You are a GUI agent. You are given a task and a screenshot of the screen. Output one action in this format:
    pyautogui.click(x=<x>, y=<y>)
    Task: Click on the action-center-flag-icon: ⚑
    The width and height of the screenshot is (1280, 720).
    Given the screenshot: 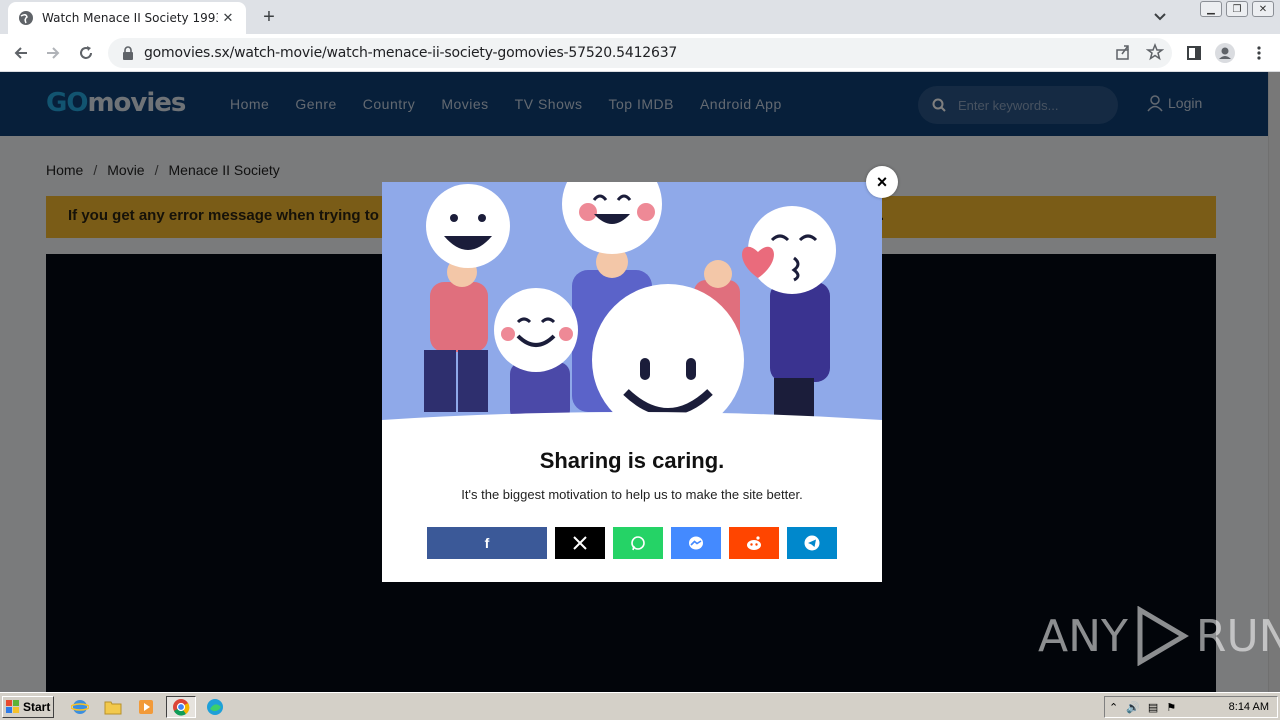 What is the action you would take?
    pyautogui.click(x=1171, y=707)
    